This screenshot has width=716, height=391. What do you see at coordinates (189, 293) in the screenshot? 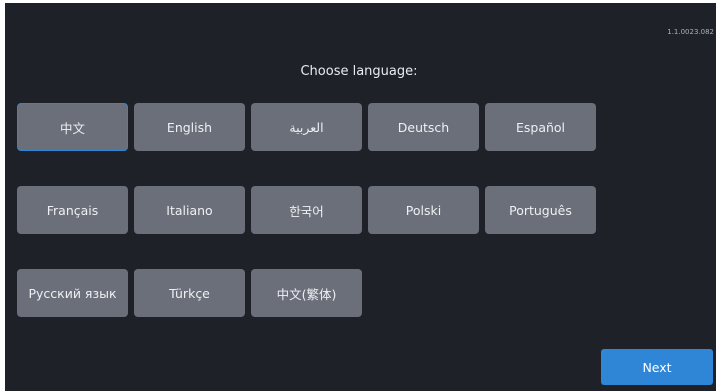
I see `language-button-turkish: Türkçe` at bounding box center [189, 293].